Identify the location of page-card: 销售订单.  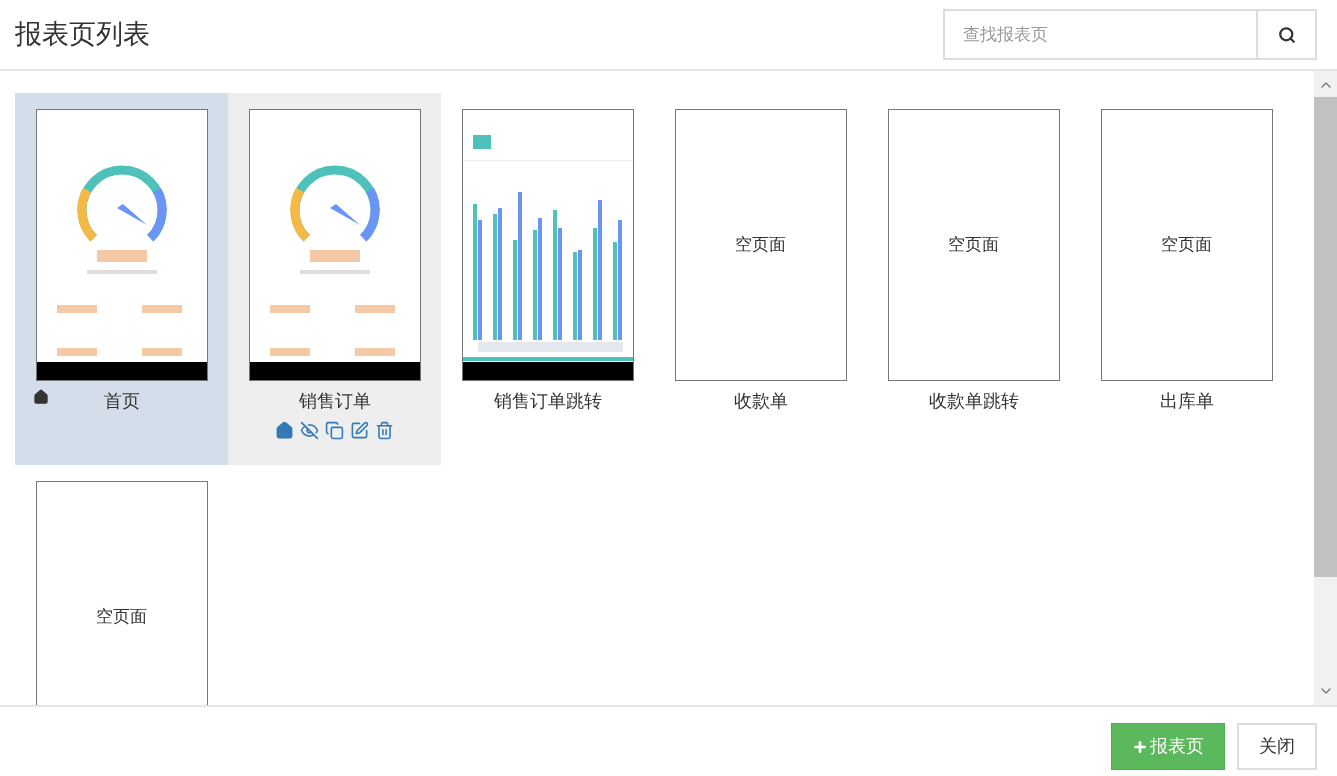
(334, 279).